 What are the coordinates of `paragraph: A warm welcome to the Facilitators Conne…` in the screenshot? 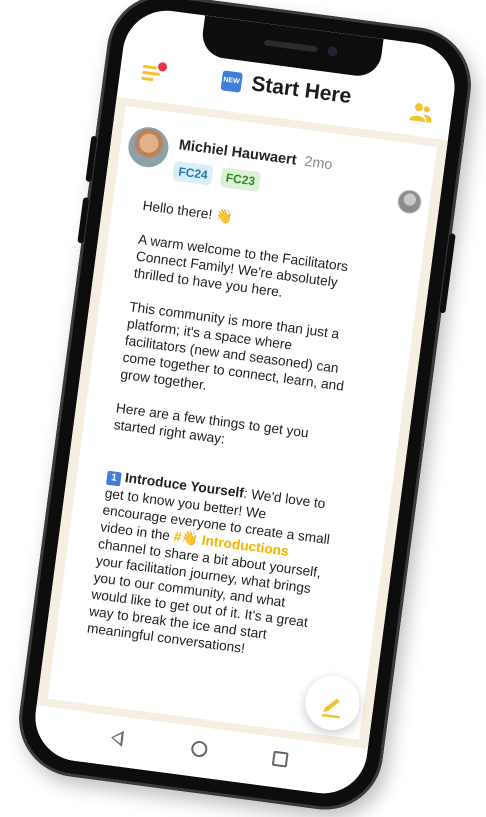 It's located at (240, 265).